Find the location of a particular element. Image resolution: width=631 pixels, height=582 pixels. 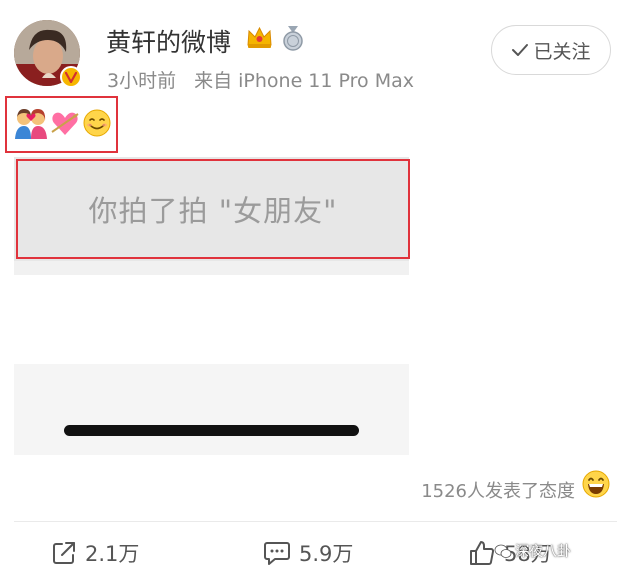

follow-button: 已关注 is located at coordinates (551, 50).